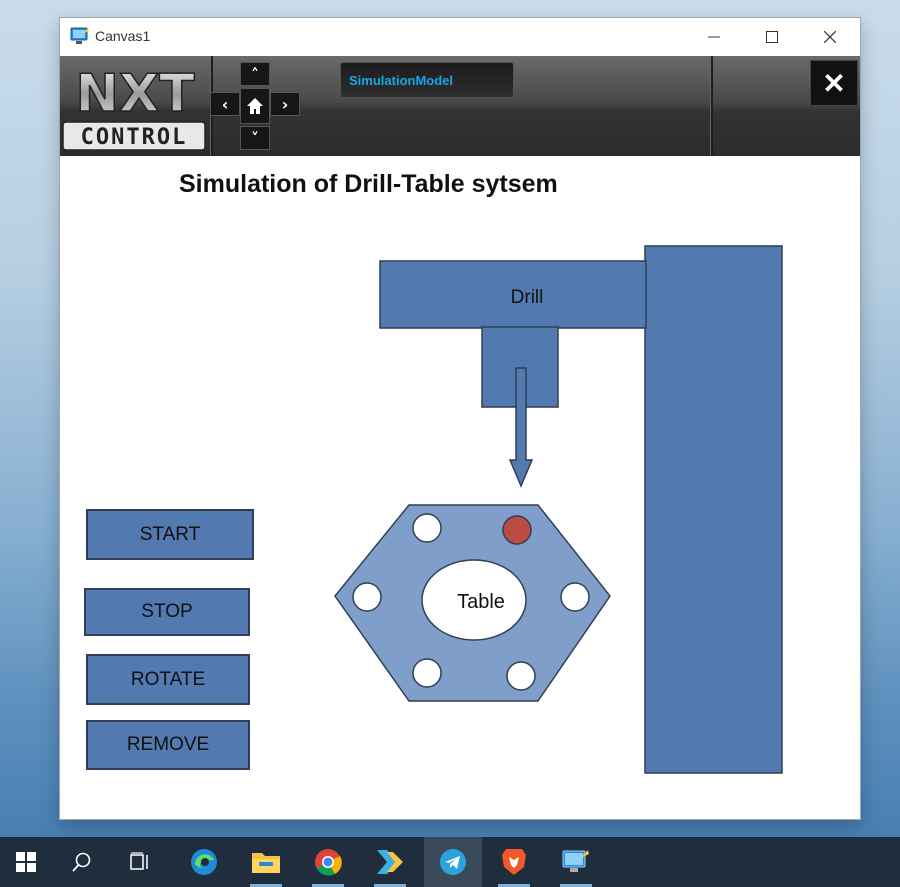 The image size is (900, 887). I want to click on taskbar, so click(450, 862).